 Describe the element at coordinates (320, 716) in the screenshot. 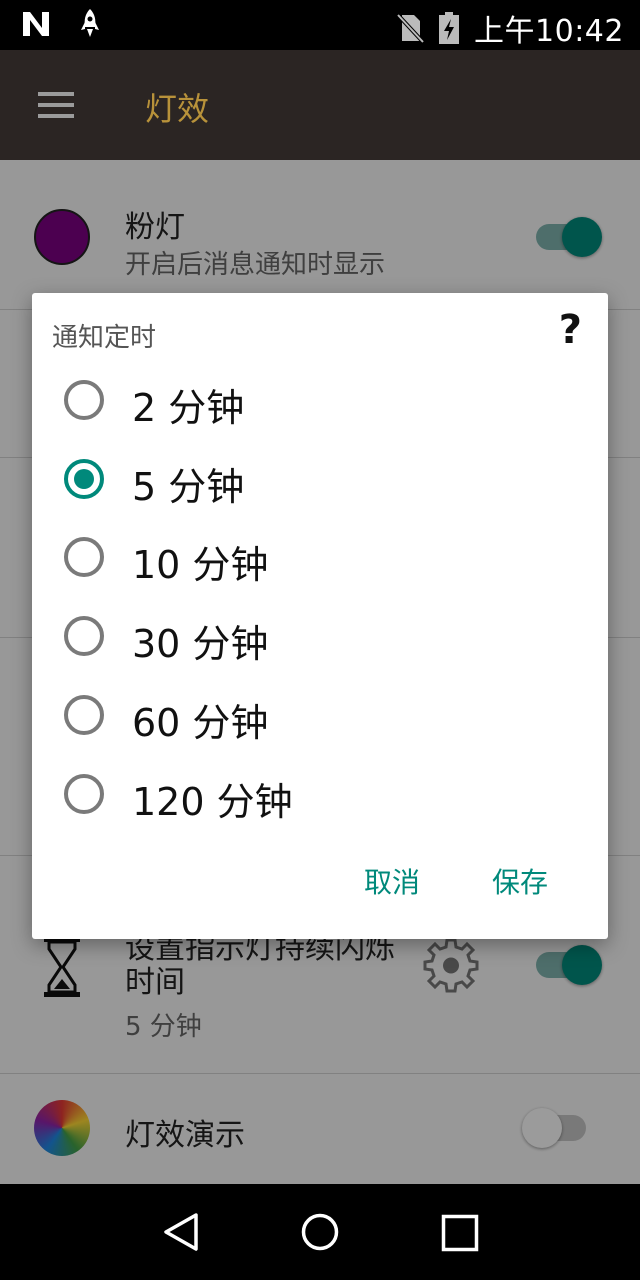

I see `radio-option-60min: 60 分钟` at that location.